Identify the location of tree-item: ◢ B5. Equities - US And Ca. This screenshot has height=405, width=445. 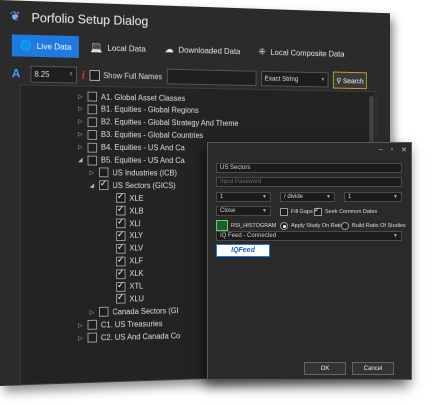
(131, 160).